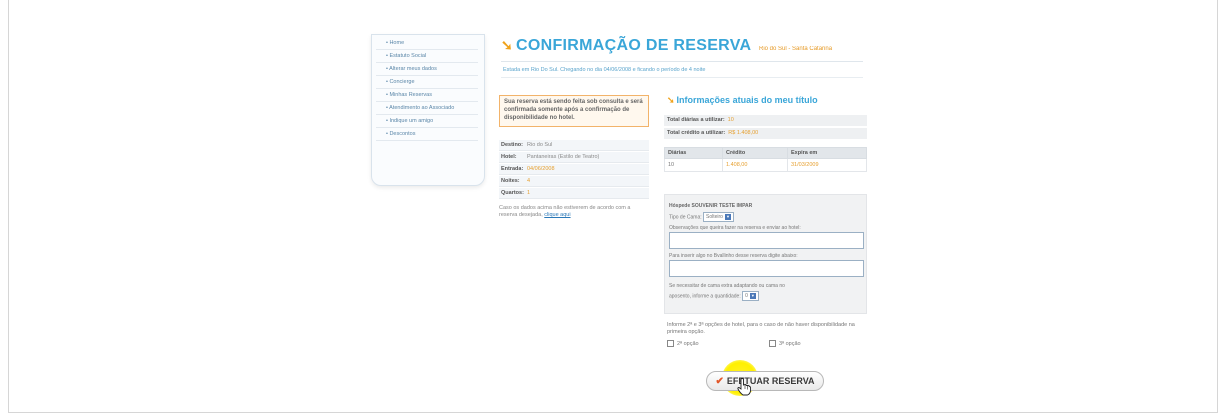 The image size is (1226, 420). Describe the element at coordinates (796, 49) in the screenshot. I see `location-text: Rio do Sul - Santa Catarina` at that location.